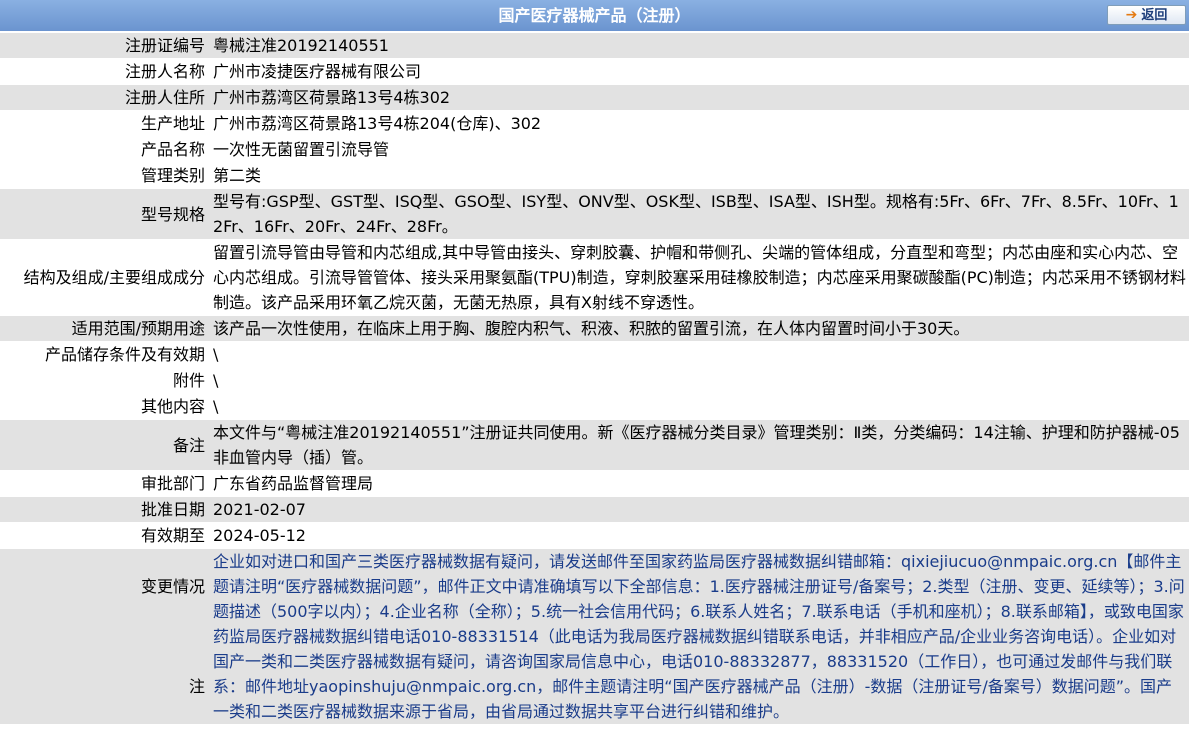  What do you see at coordinates (114, 277) in the screenshot?
I see `label-structure: 结构及组成/主要组成成分` at bounding box center [114, 277].